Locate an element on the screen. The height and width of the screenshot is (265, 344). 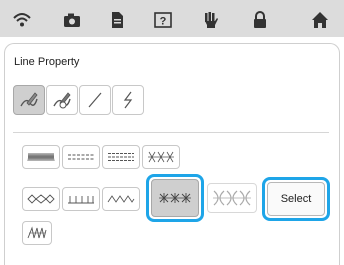
double-dashed-stitch-icon is located at coordinates (121, 157).